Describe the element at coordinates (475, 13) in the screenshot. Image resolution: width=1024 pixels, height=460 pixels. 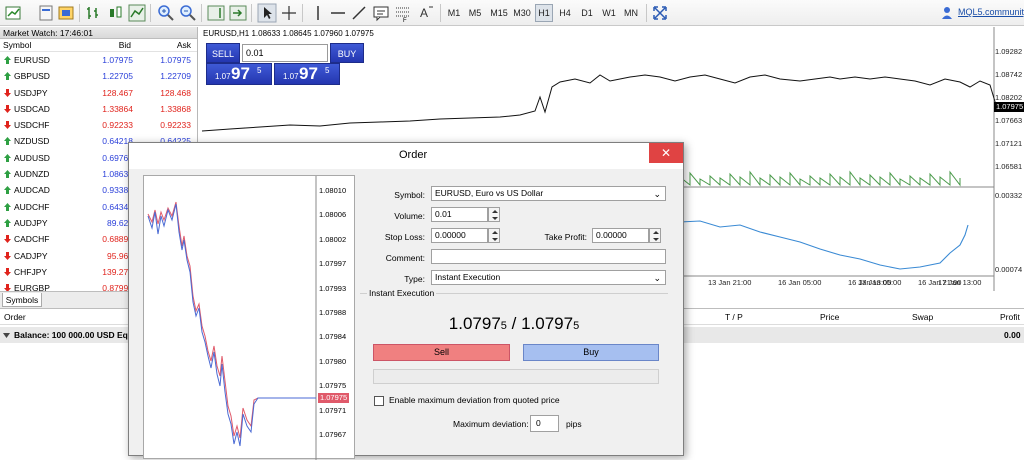
I see `tf-m5: M5` at that location.